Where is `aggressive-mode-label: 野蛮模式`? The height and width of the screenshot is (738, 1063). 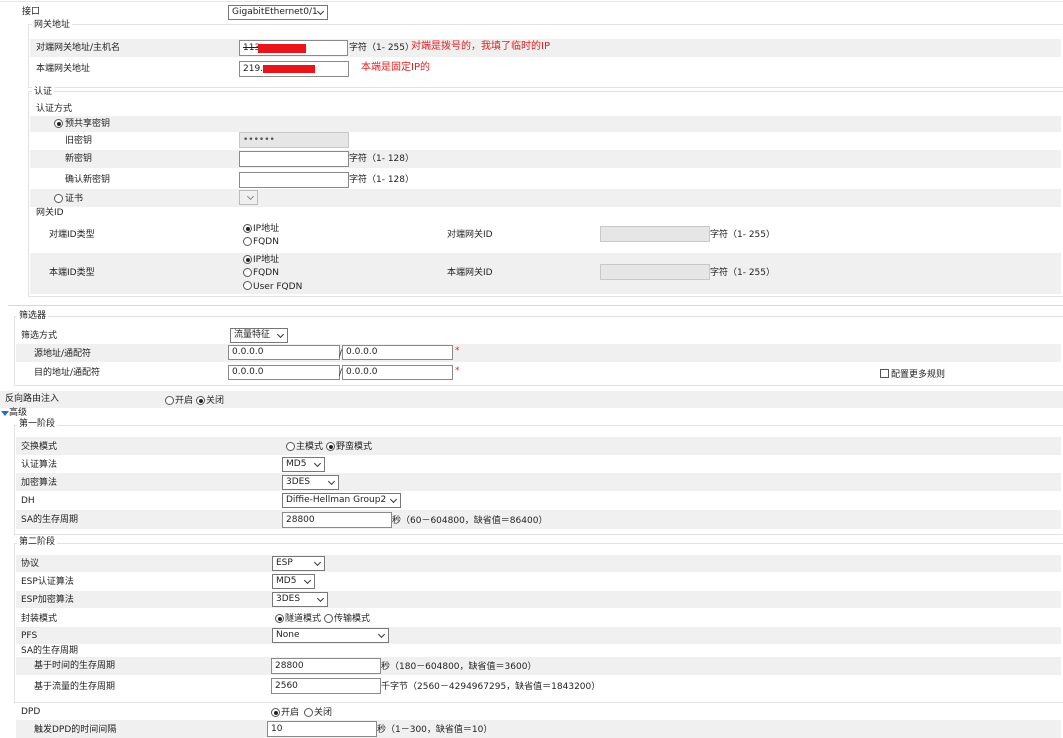 aggressive-mode-label: 野蛮模式 is located at coordinates (354, 447).